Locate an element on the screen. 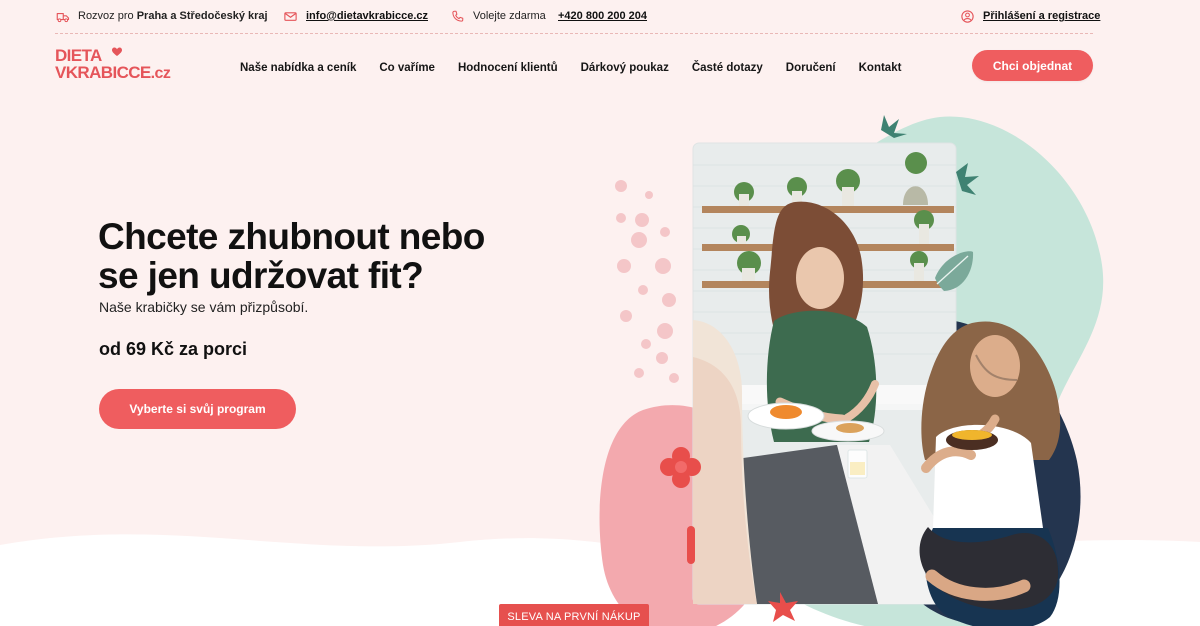 This screenshot has width=1200, height=626. brand-logo: DIETA VKRABICCE.cz is located at coordinates (113, 66).